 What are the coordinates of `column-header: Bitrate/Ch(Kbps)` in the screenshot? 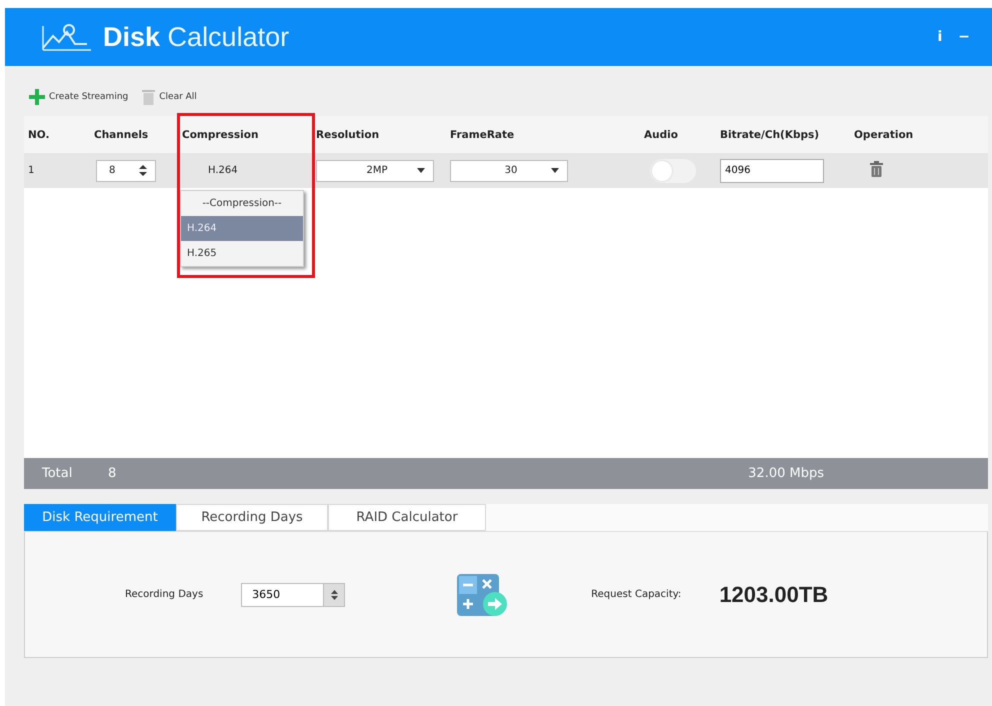 It's located at (769, 134).